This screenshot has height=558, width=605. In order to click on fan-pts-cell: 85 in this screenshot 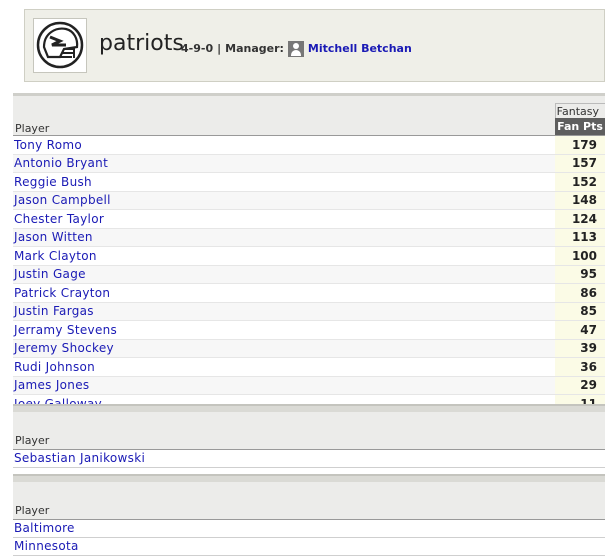, I will do `click(580, 311)`.